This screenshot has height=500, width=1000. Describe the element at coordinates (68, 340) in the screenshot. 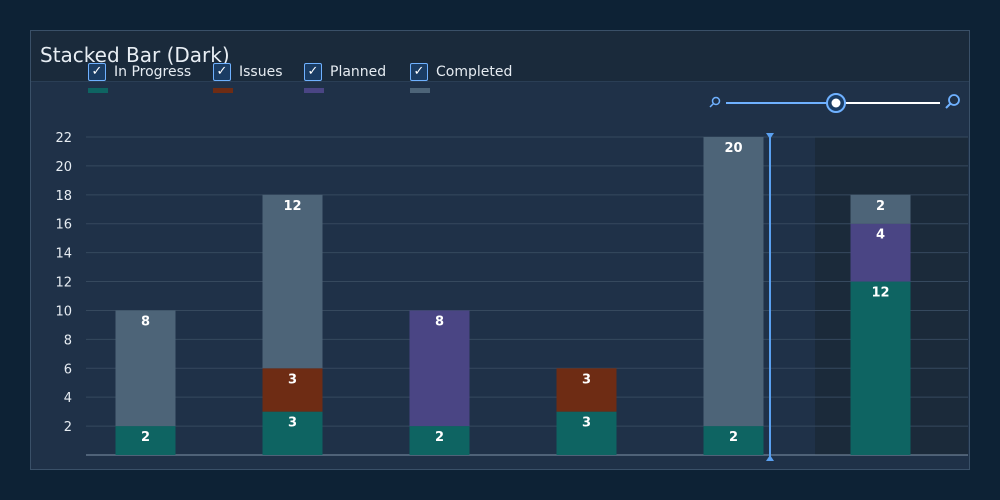

I see `y-tick-label: 8` at that location.